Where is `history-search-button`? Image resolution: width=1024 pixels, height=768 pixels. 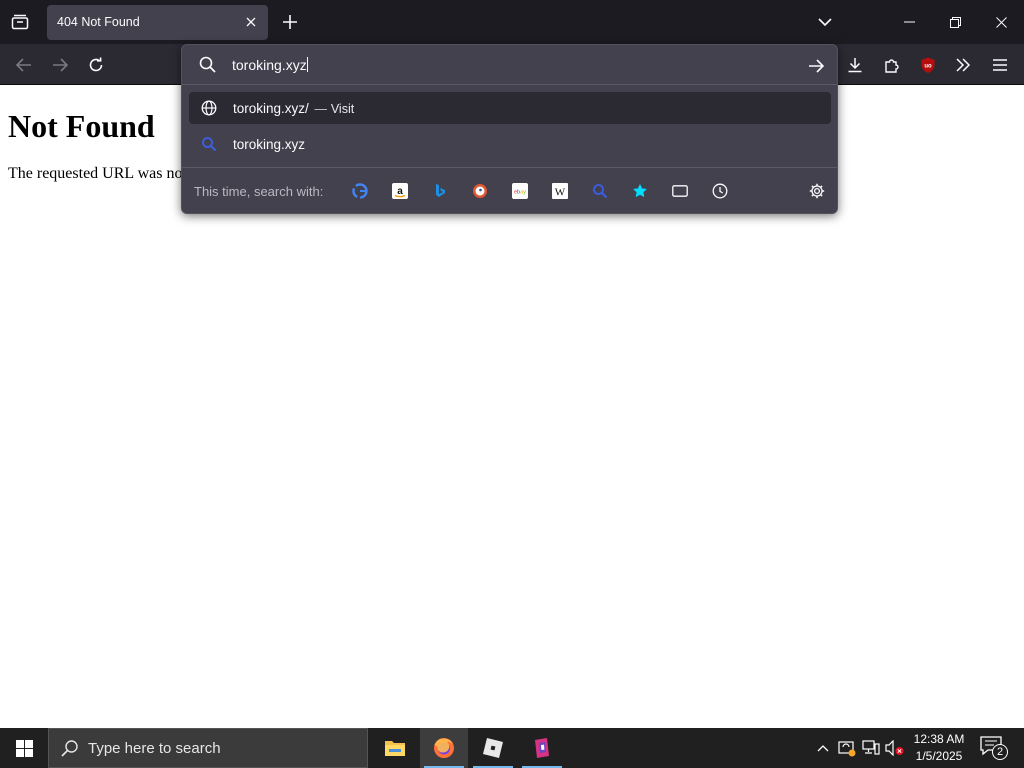
history-search-button is located at coordinates (720, 191).